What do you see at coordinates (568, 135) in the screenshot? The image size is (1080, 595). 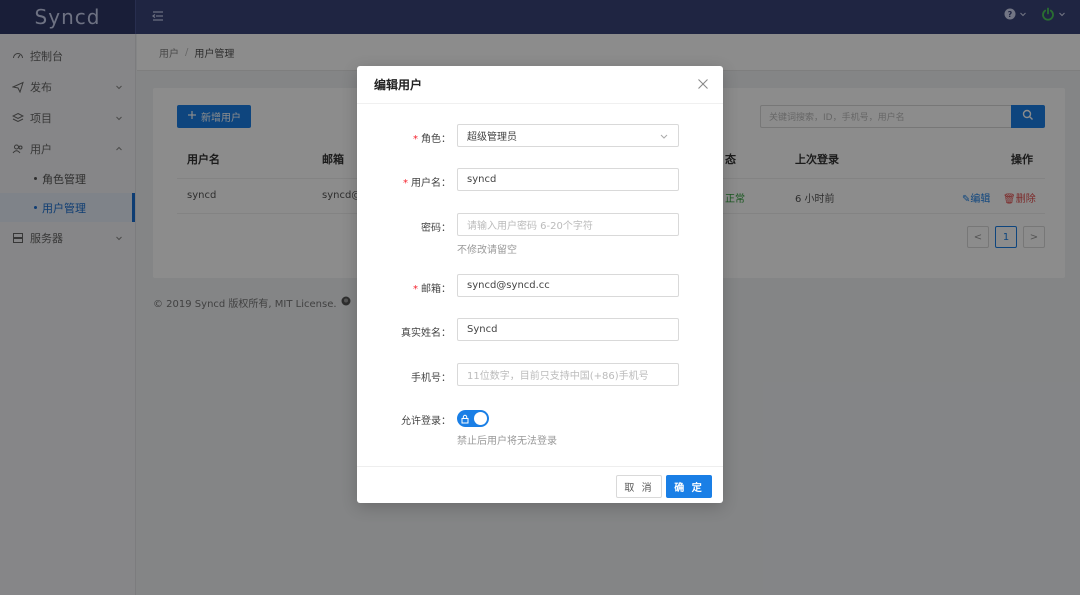 I see `role-select: 超级管理员` at bounding box center [568, 135].